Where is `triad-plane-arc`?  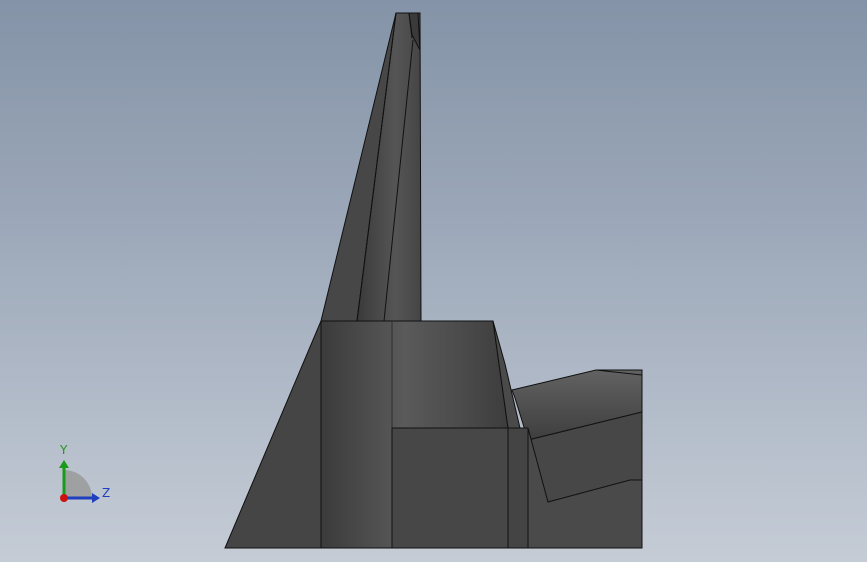
triad-plane-arc is located at coordinates (78, 484).